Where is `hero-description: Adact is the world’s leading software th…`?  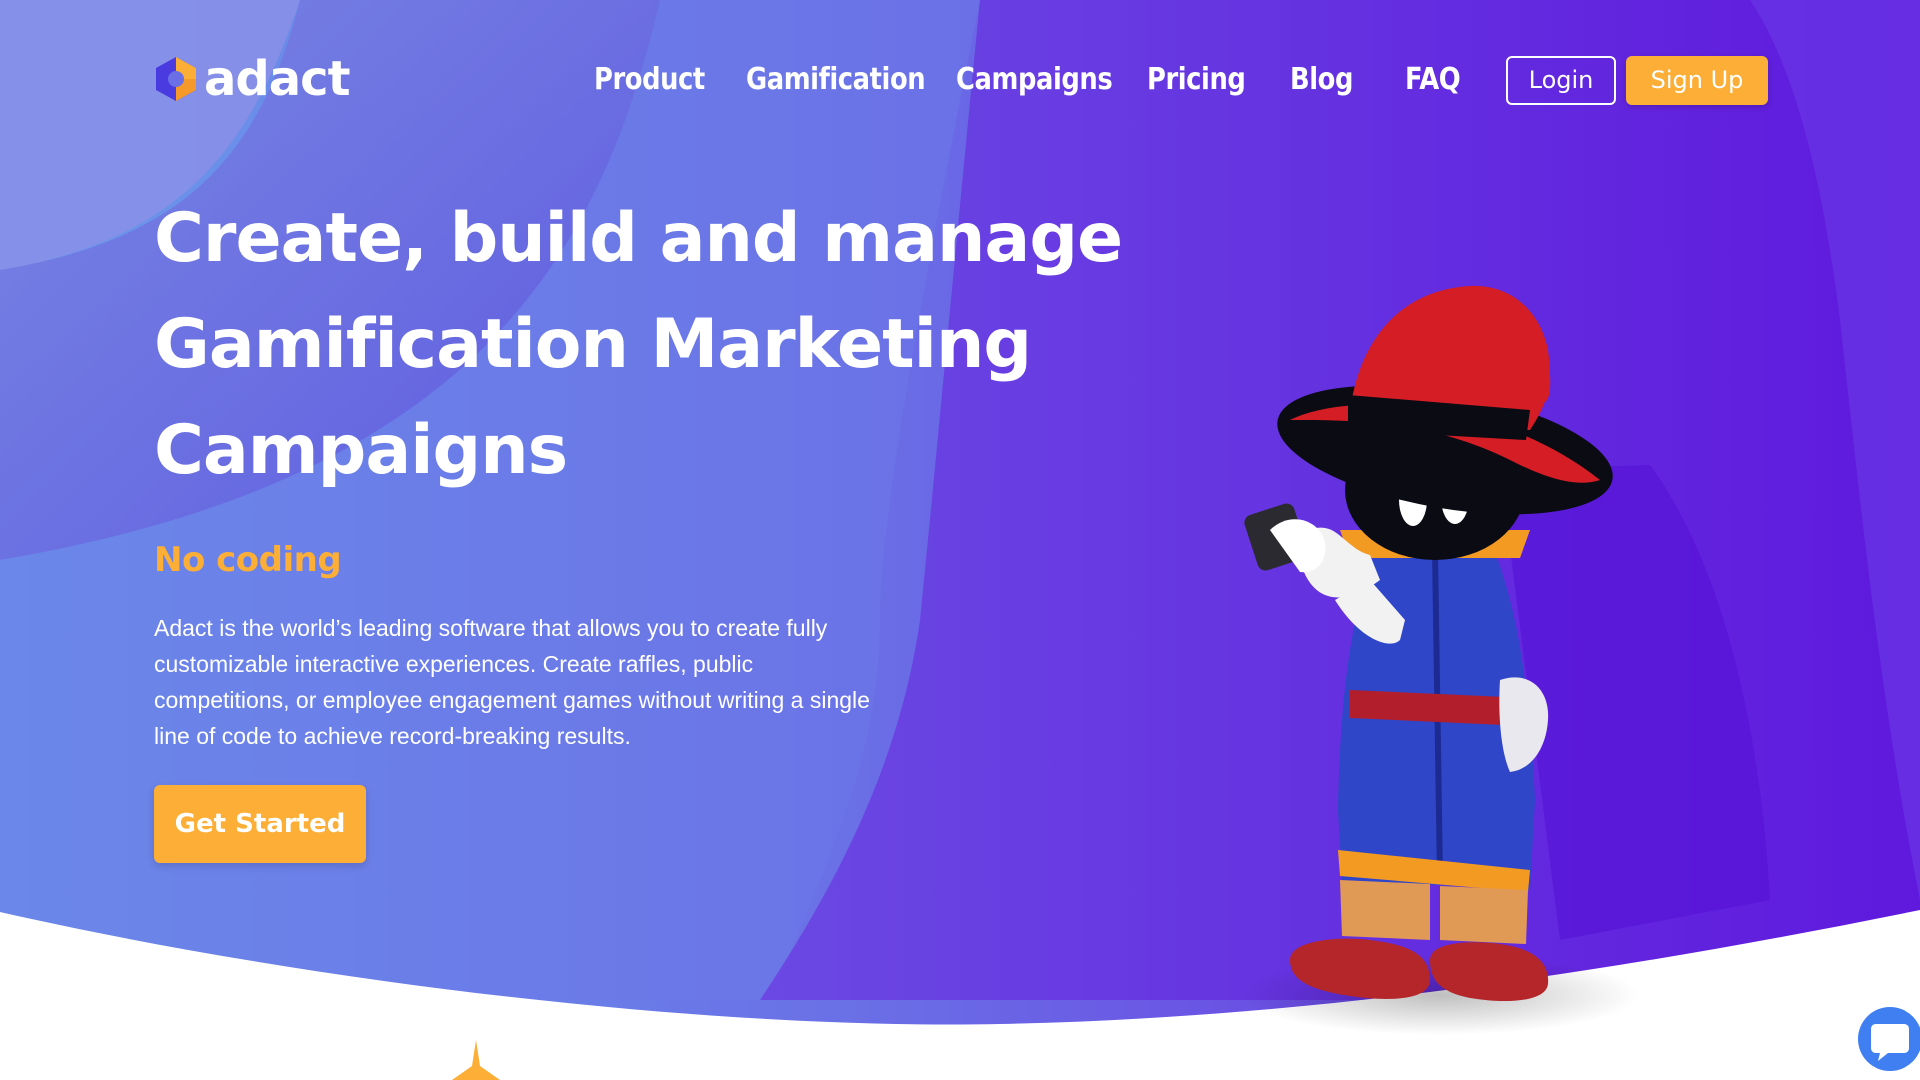
hero-description: Adact is the world’s leading software th… is located at coordinates (512, 682).